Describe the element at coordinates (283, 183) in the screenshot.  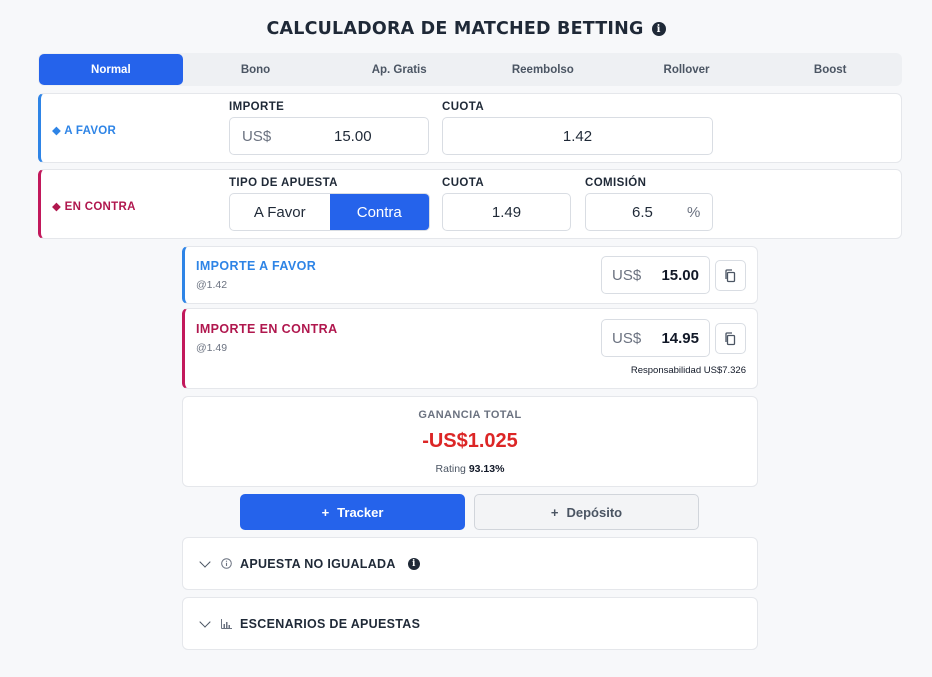
I see `tipo-apuesta-label: TIPO DE APUESTA` at that location.